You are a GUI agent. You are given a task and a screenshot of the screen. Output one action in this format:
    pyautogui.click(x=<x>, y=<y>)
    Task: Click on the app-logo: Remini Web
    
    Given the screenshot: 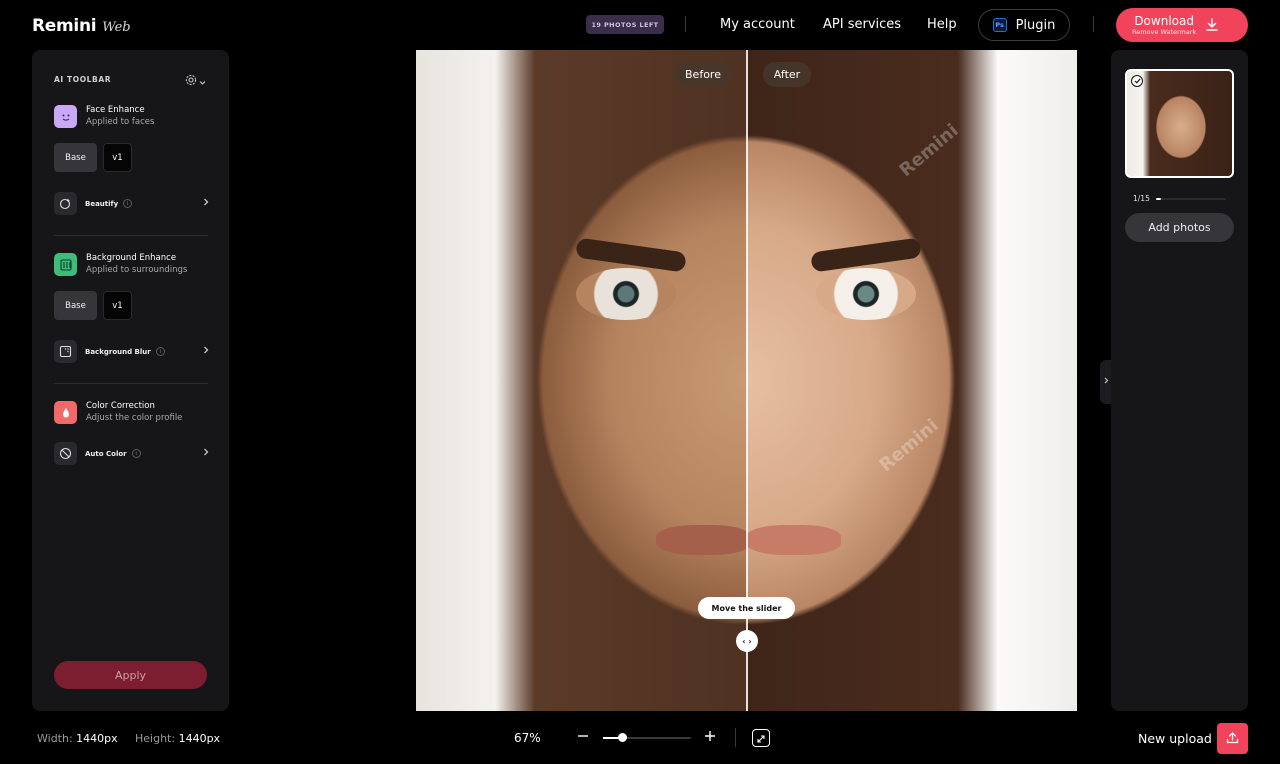 What is the action you would take?
    pyautogui.click(x=81, y=26)
    